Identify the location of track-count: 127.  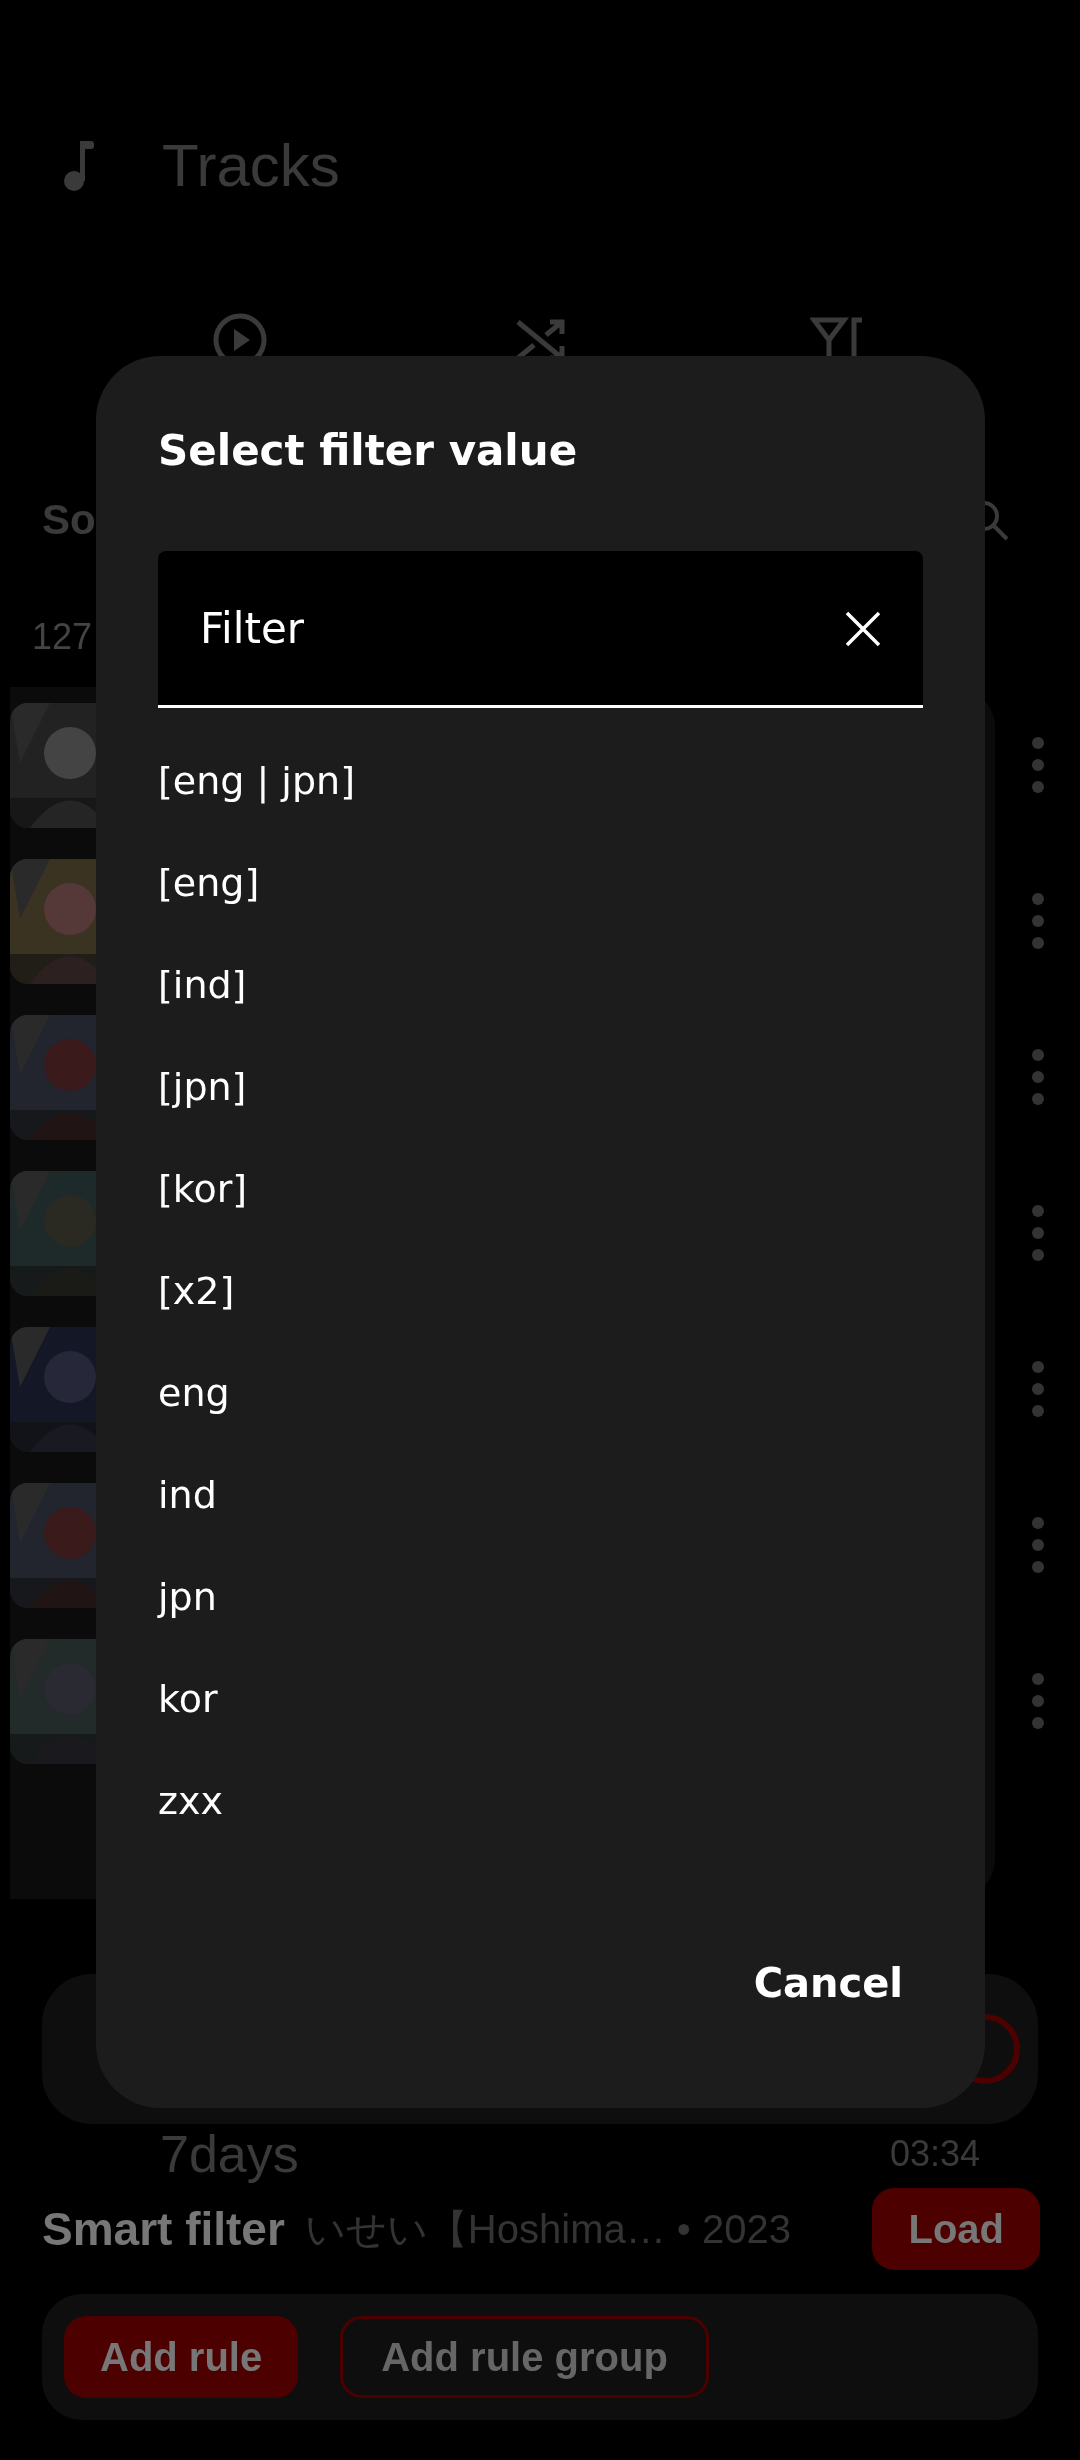
(62, 637).